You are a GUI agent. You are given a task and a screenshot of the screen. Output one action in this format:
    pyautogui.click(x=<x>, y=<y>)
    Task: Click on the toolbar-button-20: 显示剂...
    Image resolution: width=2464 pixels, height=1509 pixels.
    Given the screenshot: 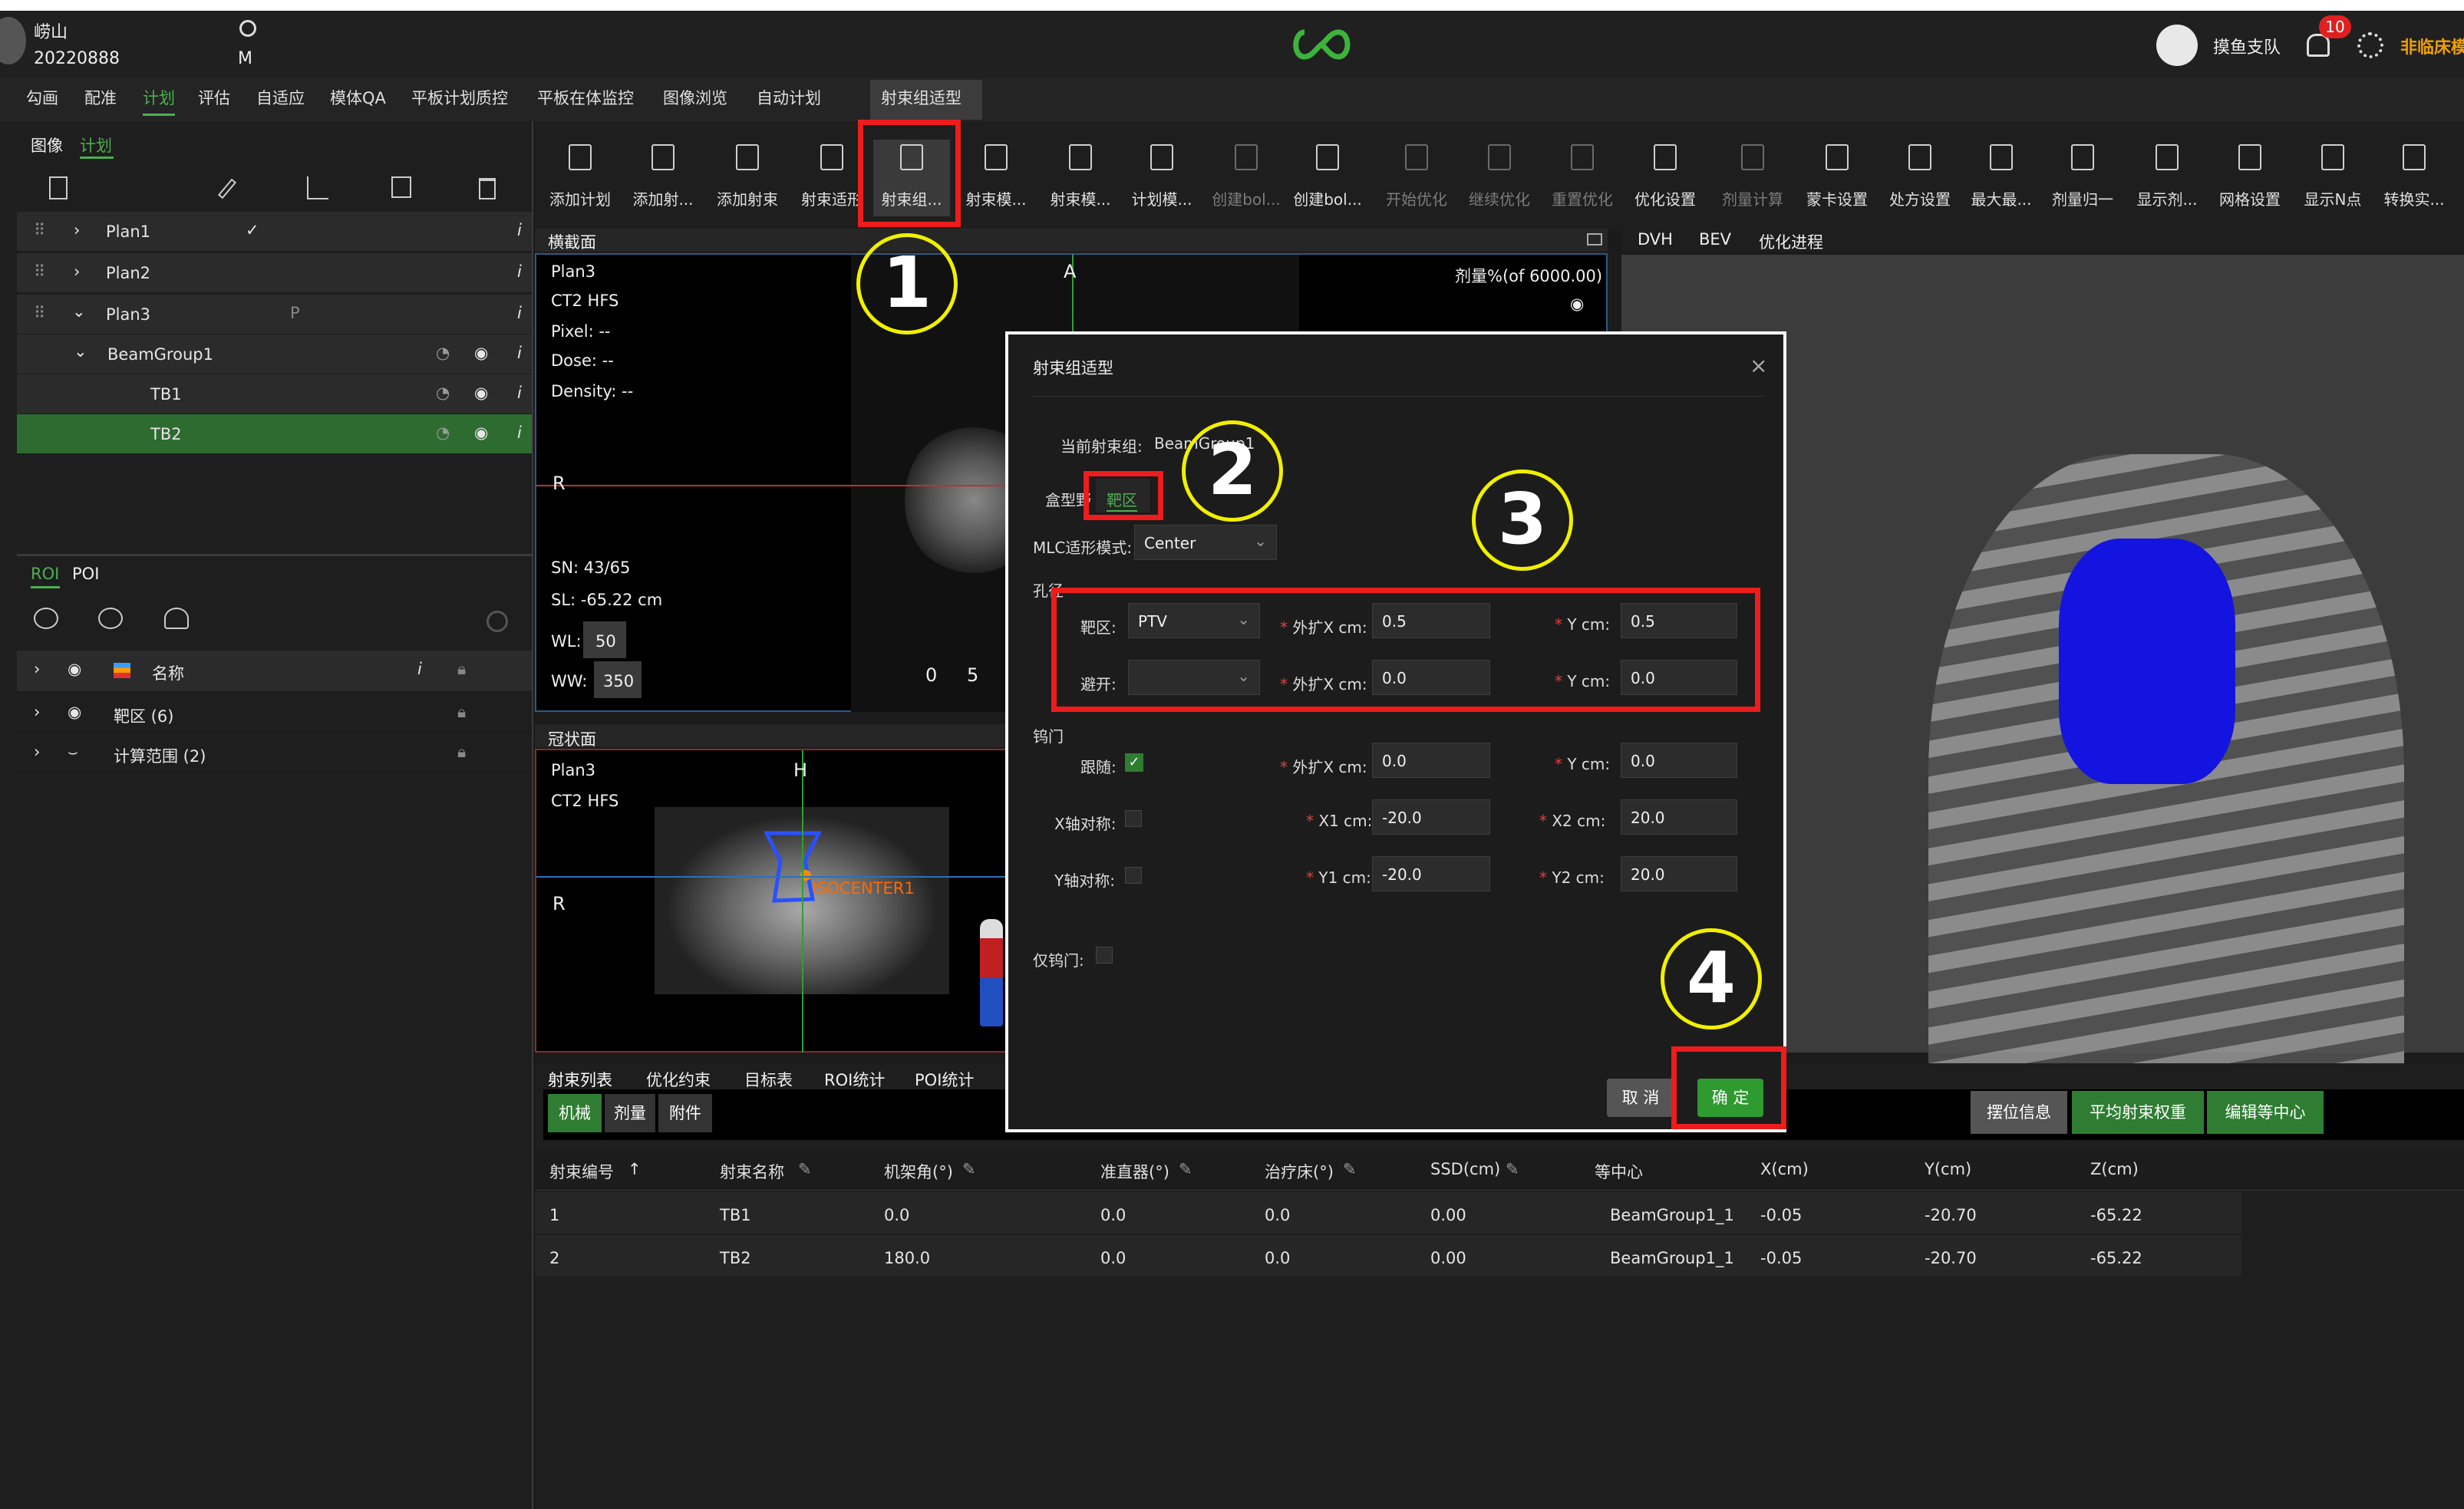 What is the action you would take?
    pyautogui.click(x=2167, y=178)
    